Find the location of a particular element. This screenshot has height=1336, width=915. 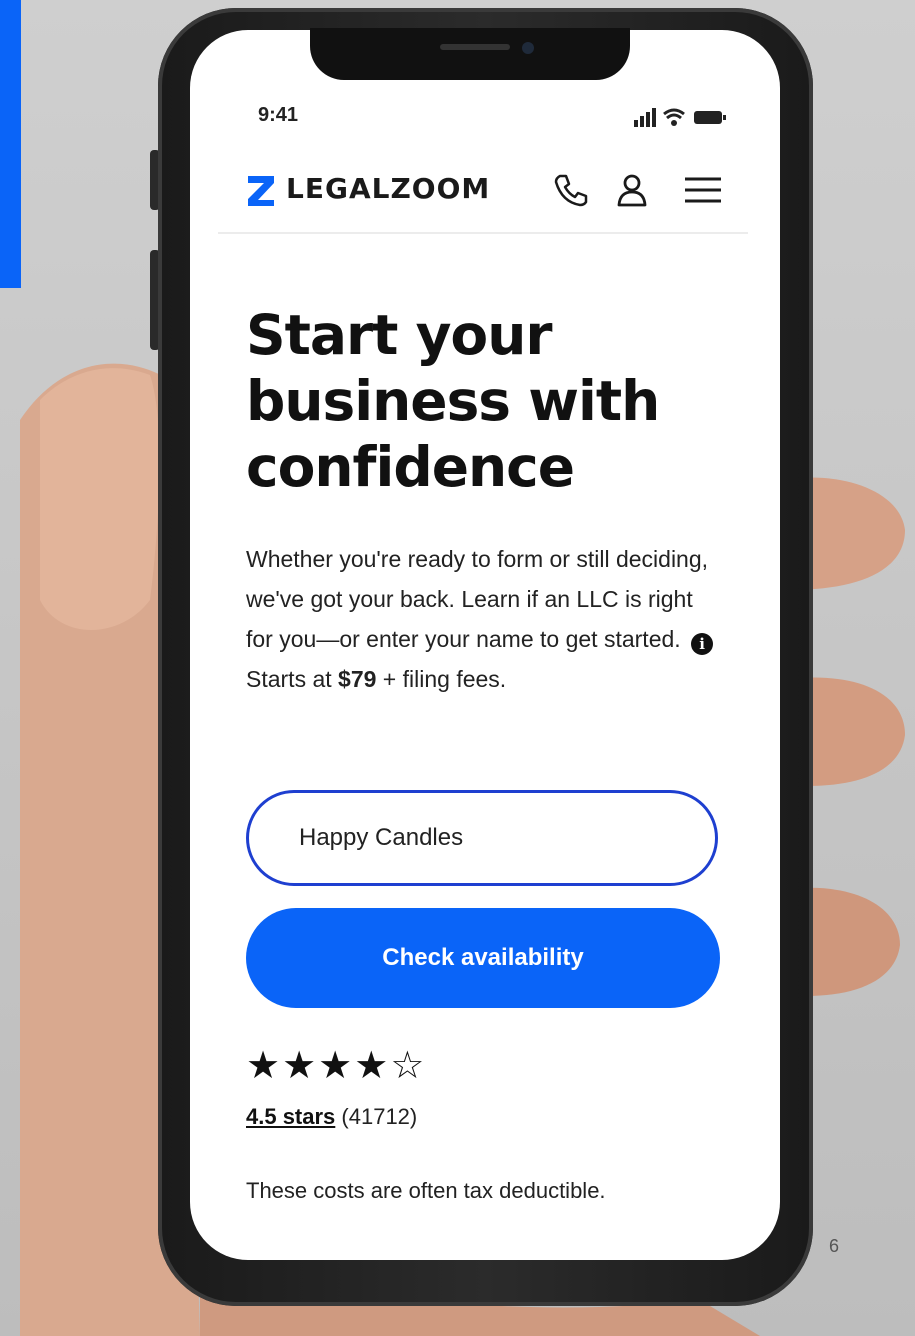

rating-summary: 4.5 stars (41712) is located at coordinates (331, 1117).